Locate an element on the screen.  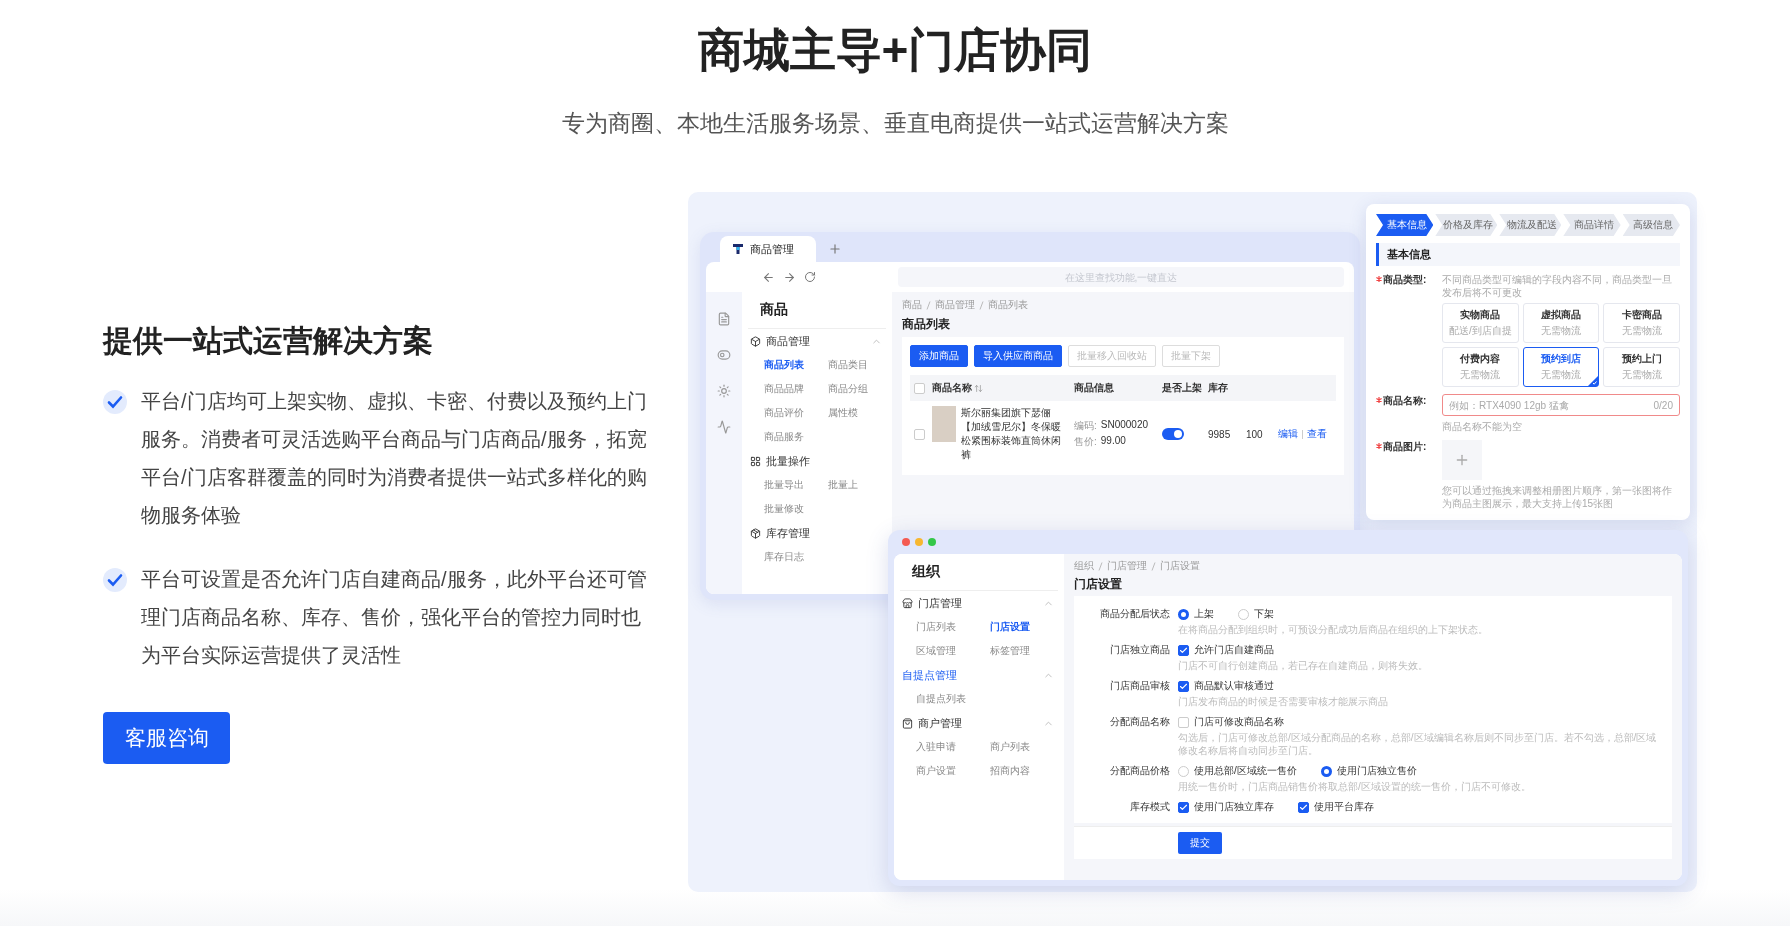
nav-group: 批量操作 is located at coordinates (817, 461).